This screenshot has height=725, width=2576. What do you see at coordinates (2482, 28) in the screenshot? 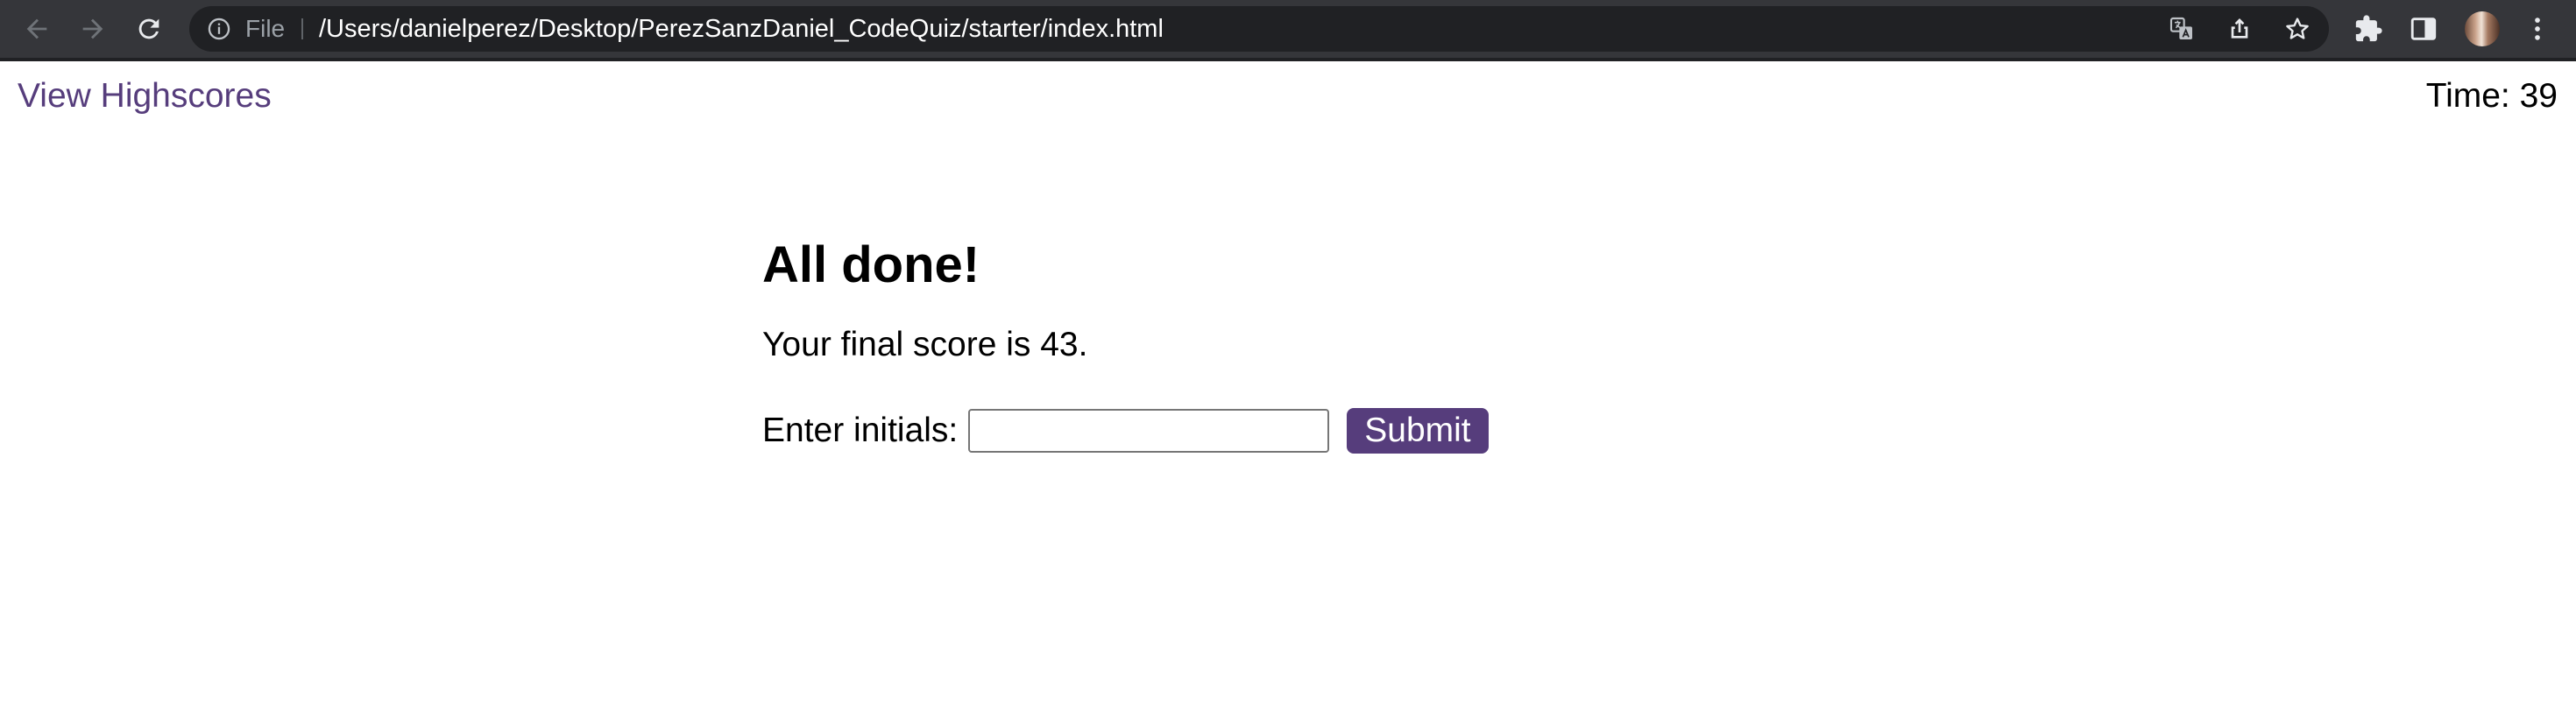
I see `profile-avatar` at bounding box center [2482, 28].